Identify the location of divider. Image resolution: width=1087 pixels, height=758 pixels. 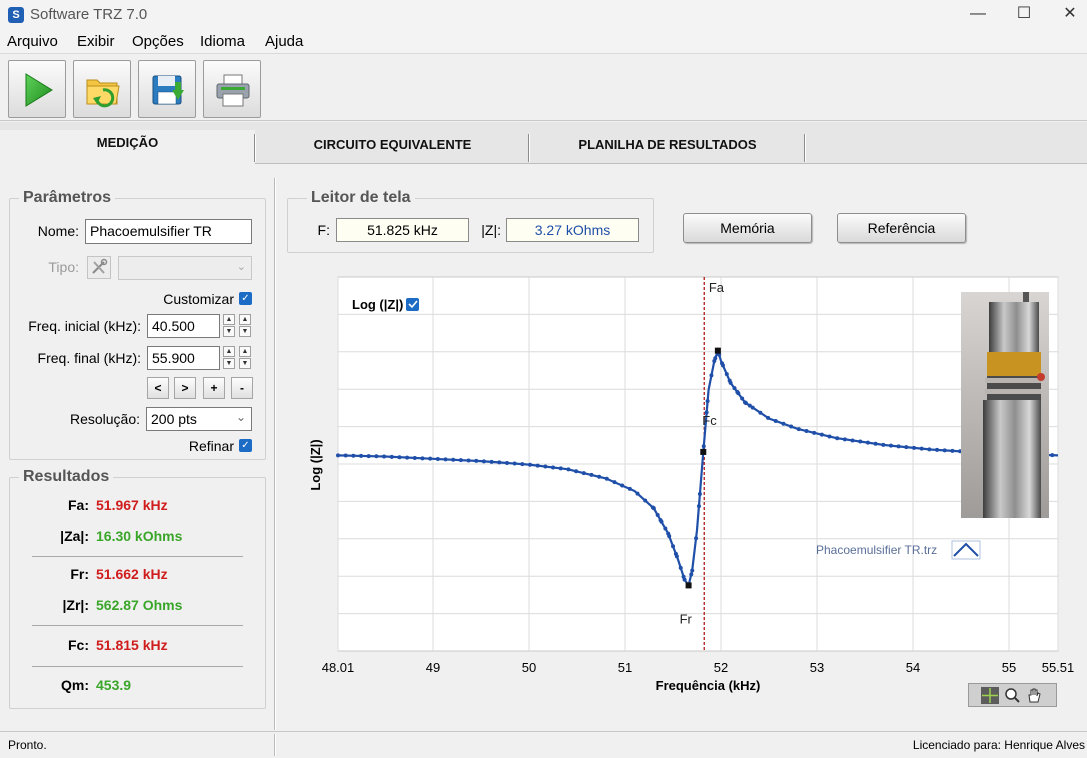
(137, 556).